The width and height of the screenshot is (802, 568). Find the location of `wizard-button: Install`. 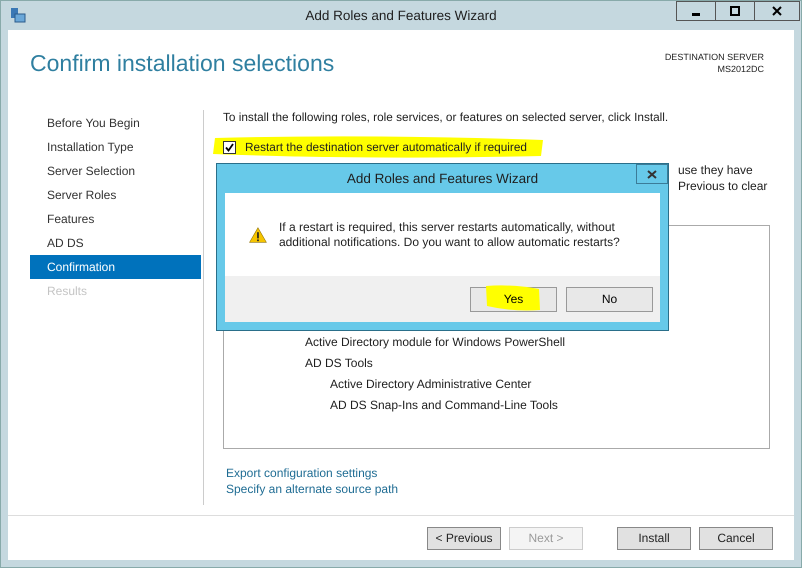

wizard-button: Install is located at coordinates (654, 538).